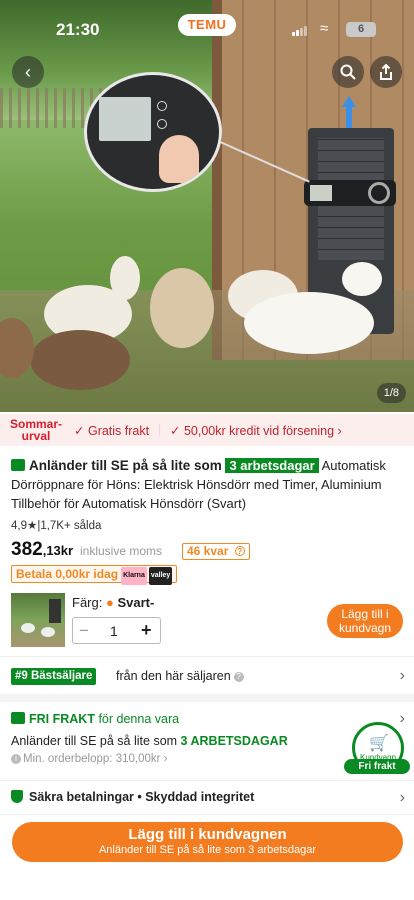  Describe the element at coordinates (132, 797) in the screenshot. I see `security-row: Säkra betalningar • Skyddad integritet` at that location.